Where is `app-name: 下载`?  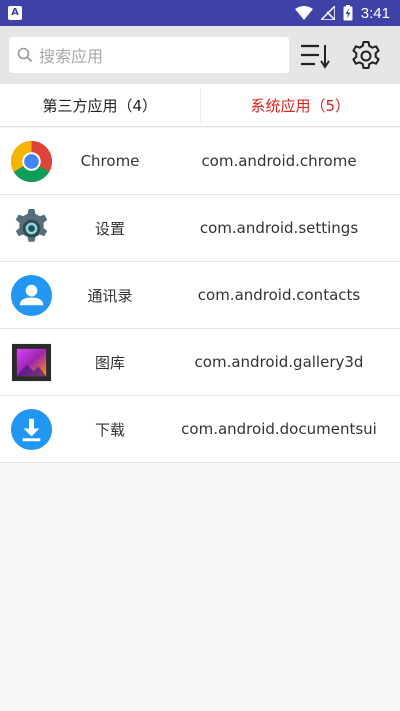
app-name: 下载 is located at coordinates (109, 429).